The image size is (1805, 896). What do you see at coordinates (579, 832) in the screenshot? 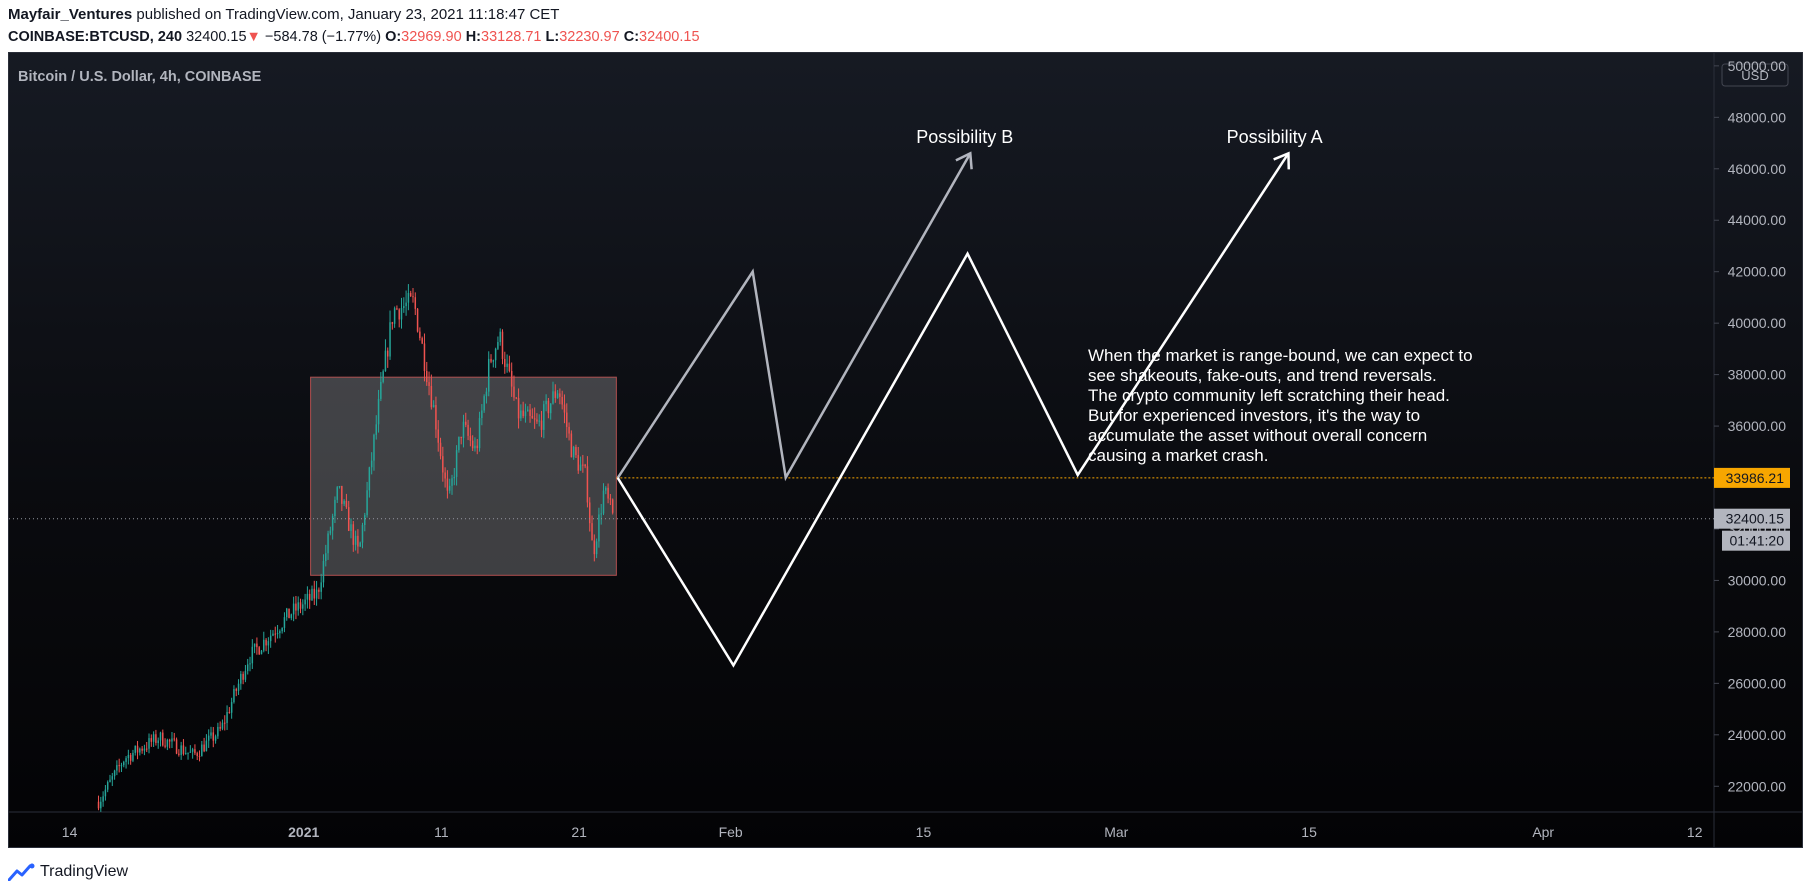
I see `x-tick-label: 21` at bounding box center [579, 832].